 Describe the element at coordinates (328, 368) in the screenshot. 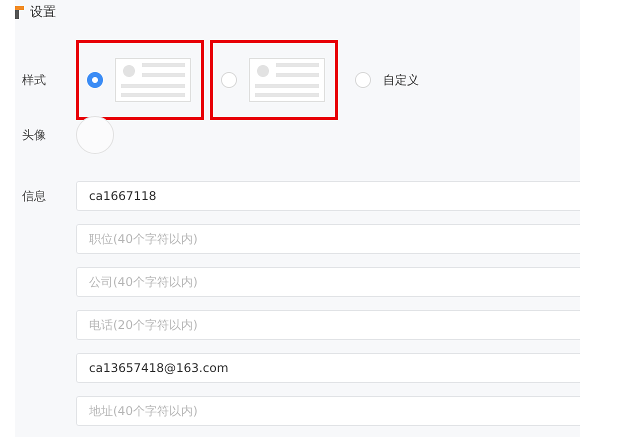

I see `input-field: ca13657418@163.com` at that location.